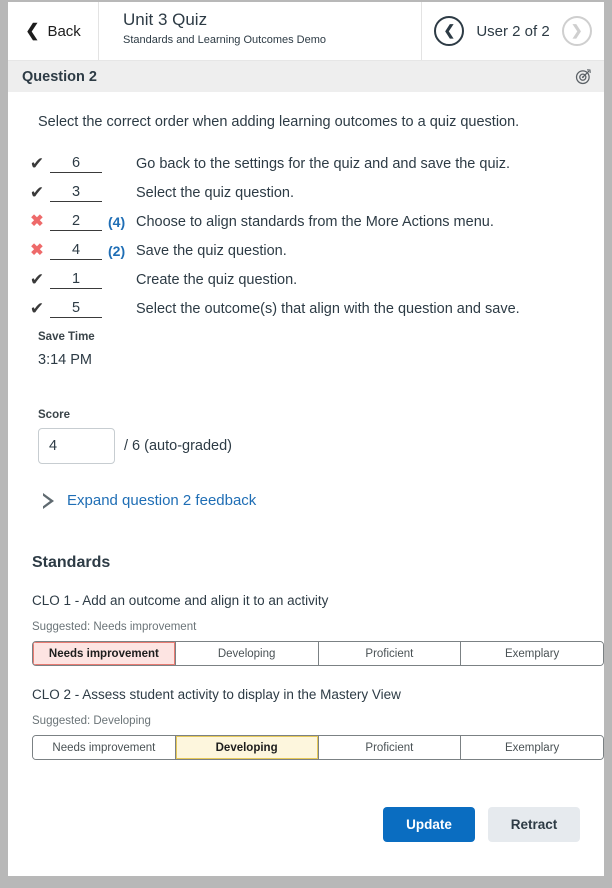  What do you see at coordinates (66, 337) in the screenshot?
I see `save-time-label: Save Time` at bounding box center [66, 337].